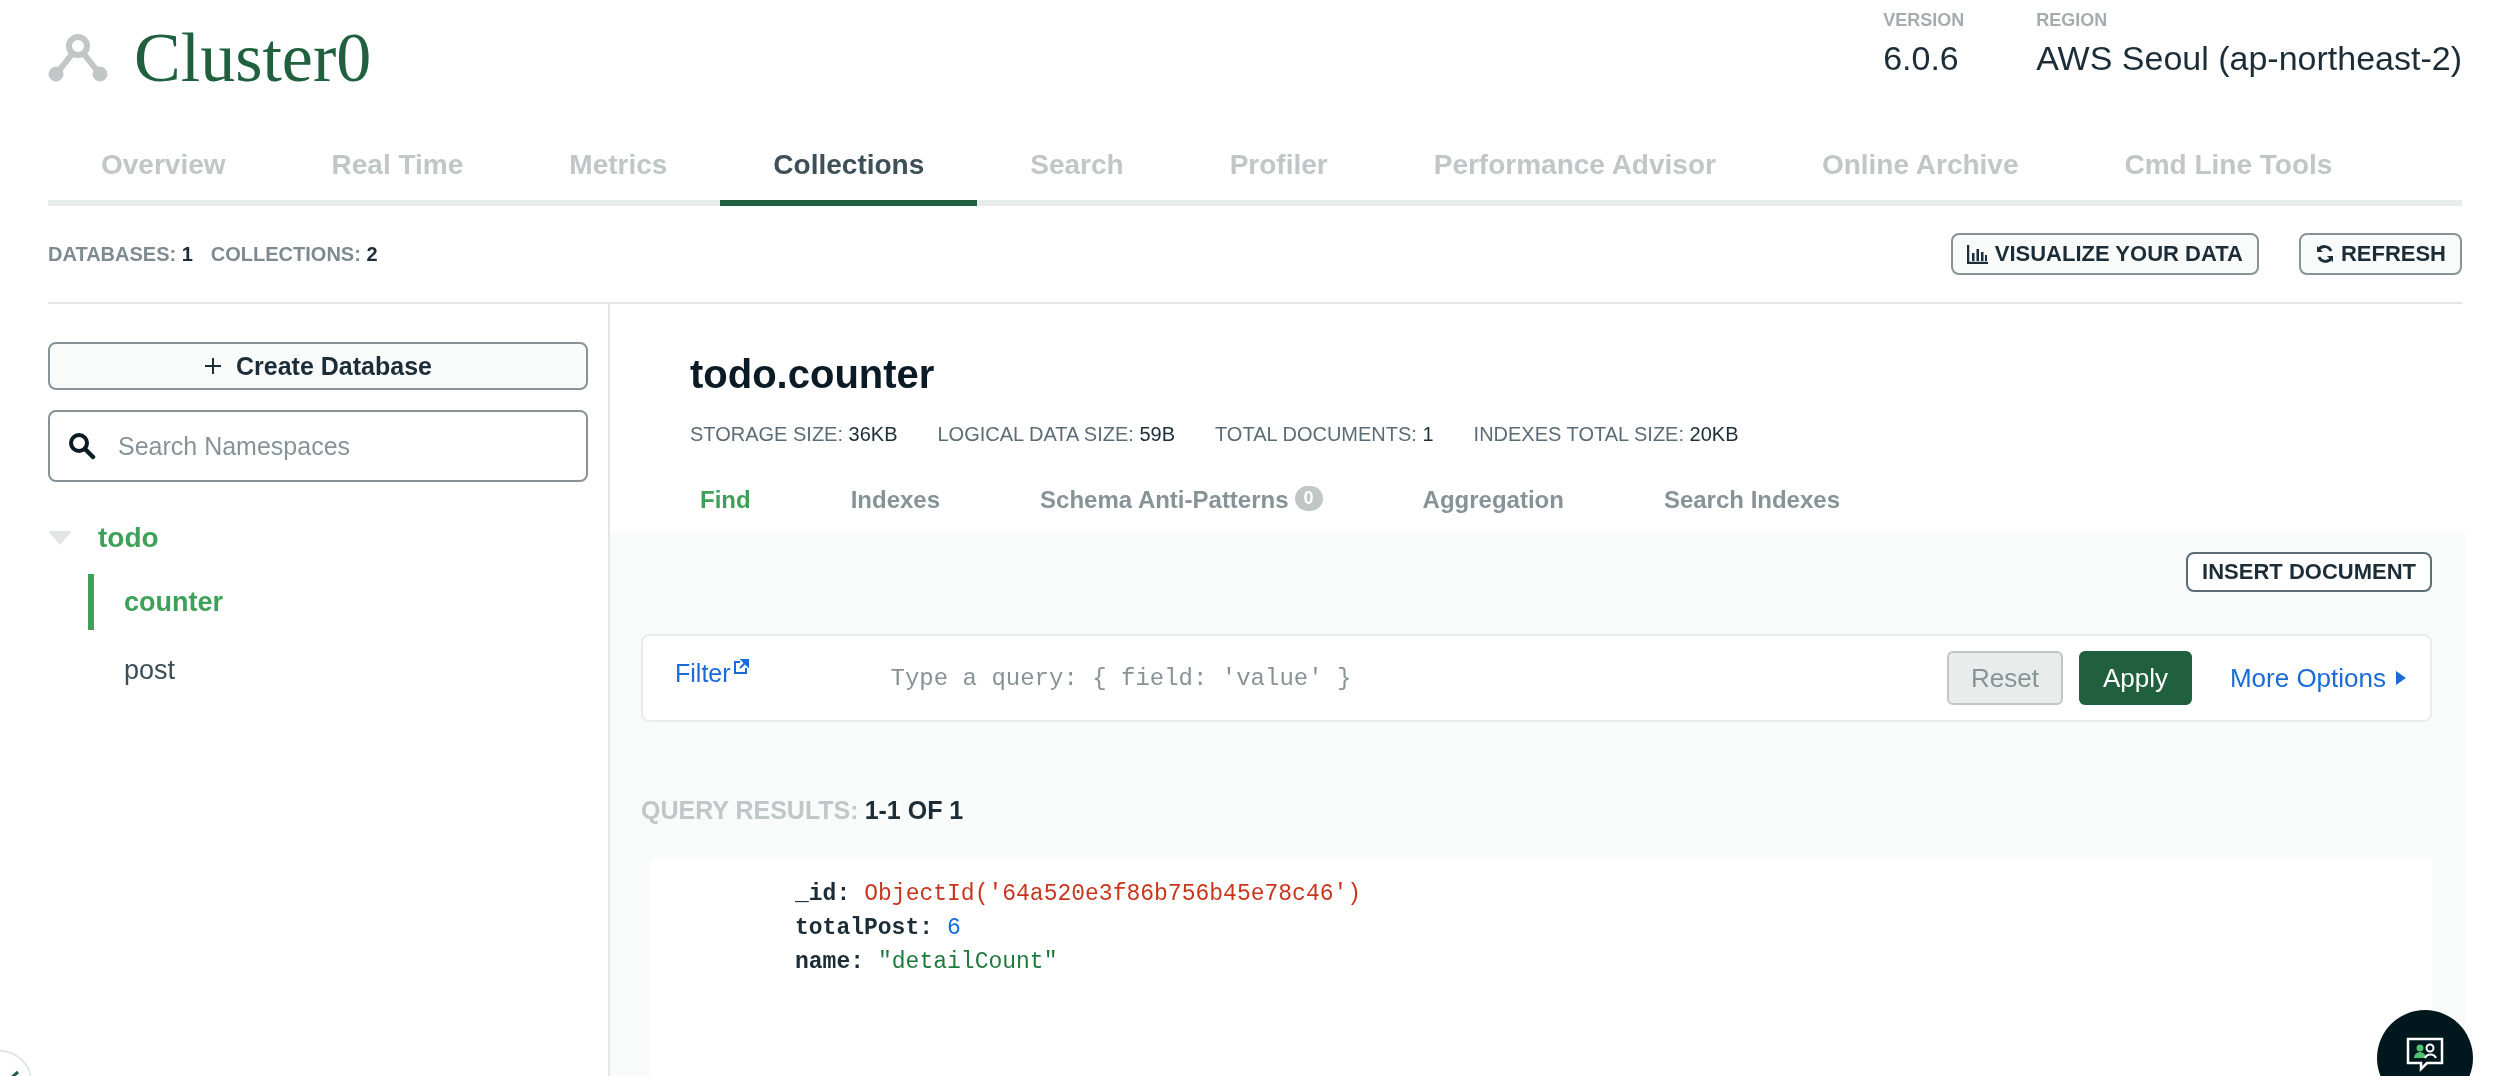  Describe the element at coordinates (1035, 434) in the screenshot. I see `stat-label: LOGICAL DATA SIZE:` at that location.